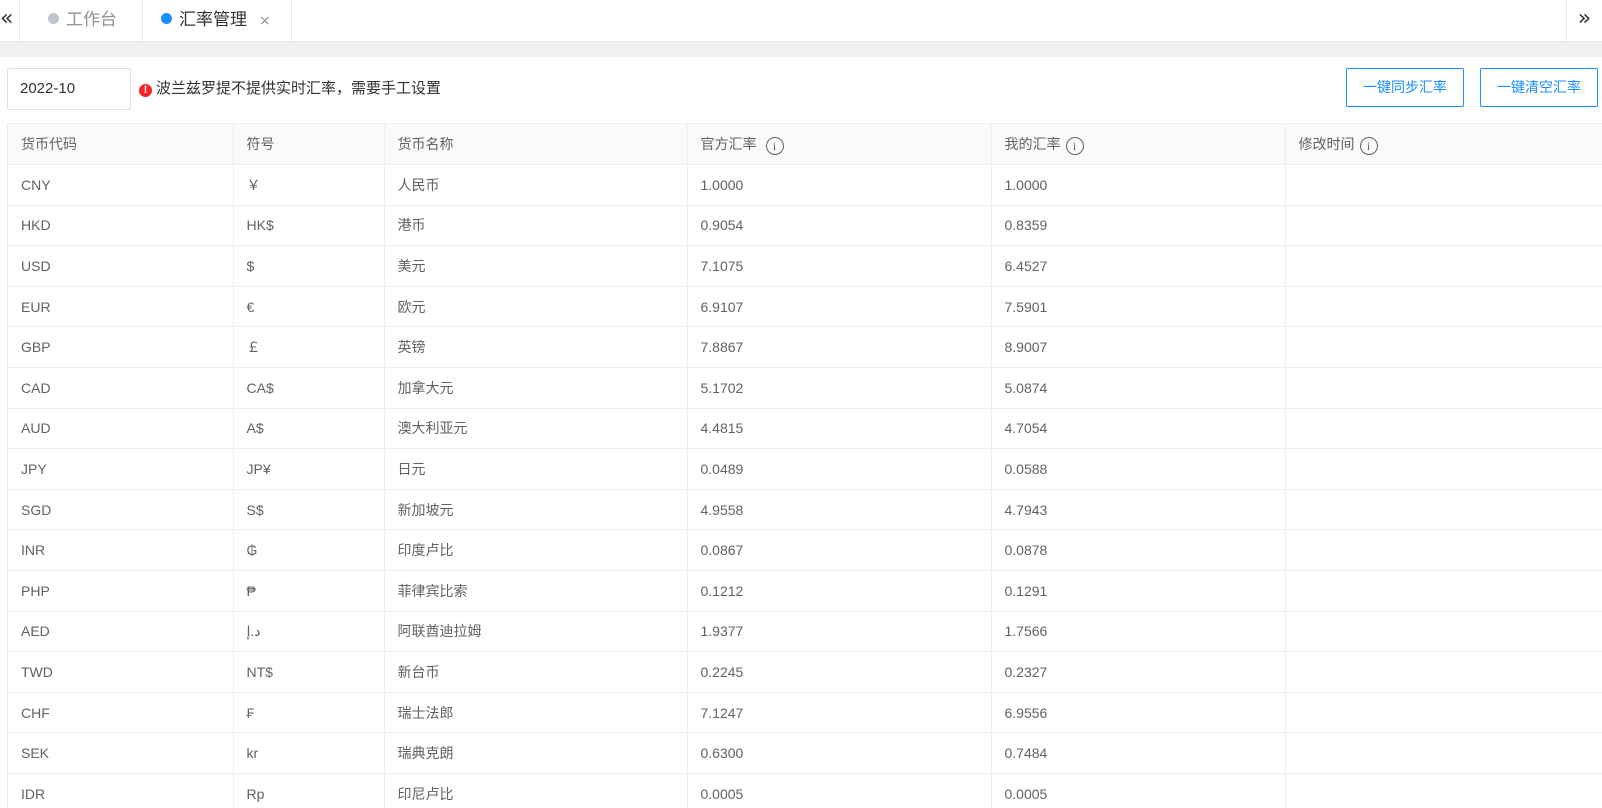  What do you see at coordinates (145, 90) in the screenshot?
I see `warning-icon: !` at bounding box center [145, 90].